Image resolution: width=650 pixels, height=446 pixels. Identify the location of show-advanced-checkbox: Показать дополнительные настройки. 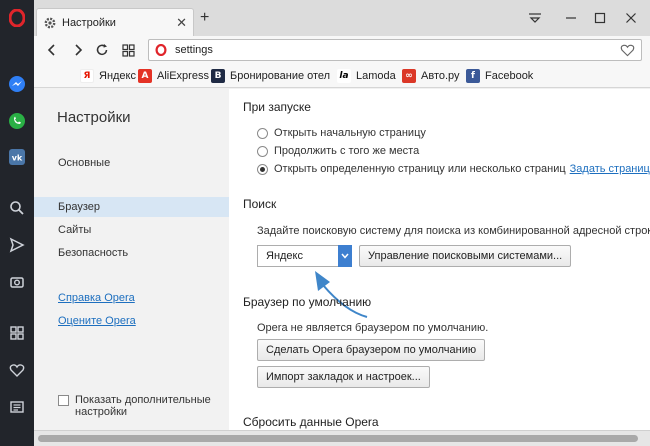
(136, 406).